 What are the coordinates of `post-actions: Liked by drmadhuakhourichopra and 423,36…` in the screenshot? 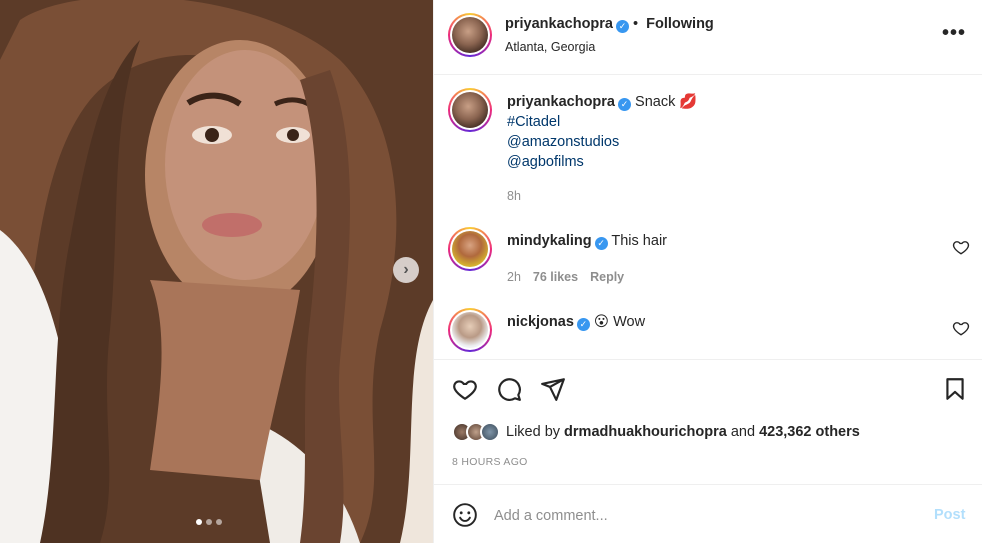 It's located at (708, 422).